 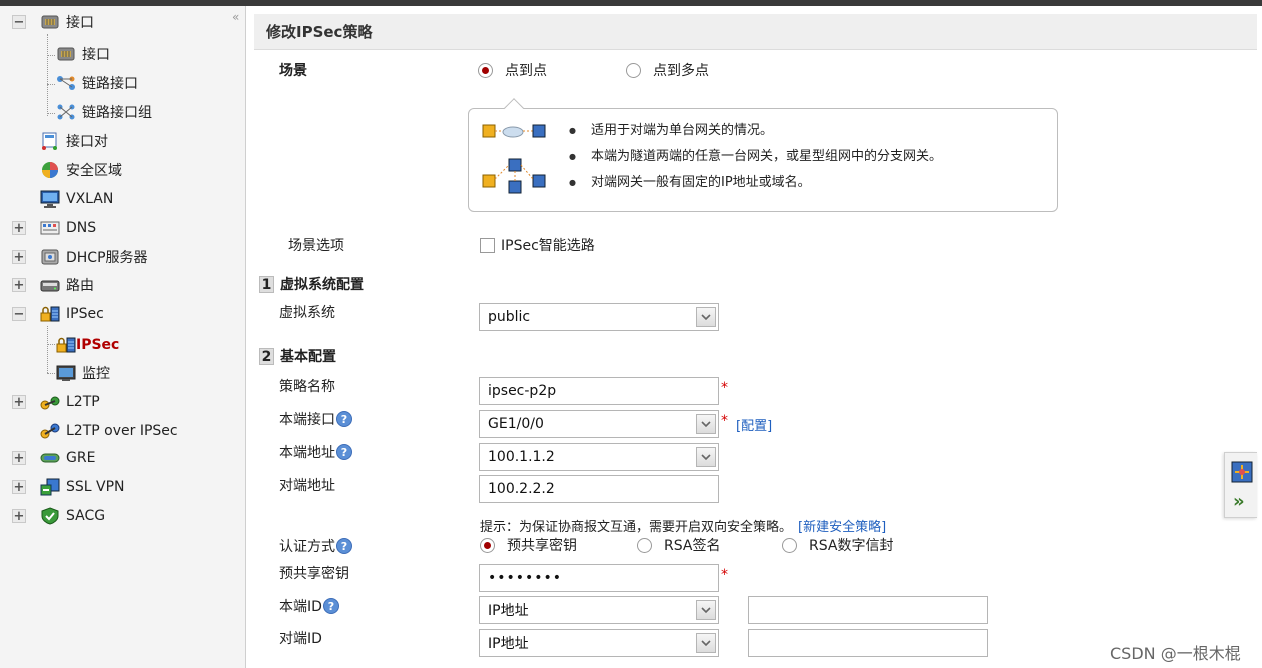 I want to click on sidebar-item-label: 接口对, so click(x=87, y=142).